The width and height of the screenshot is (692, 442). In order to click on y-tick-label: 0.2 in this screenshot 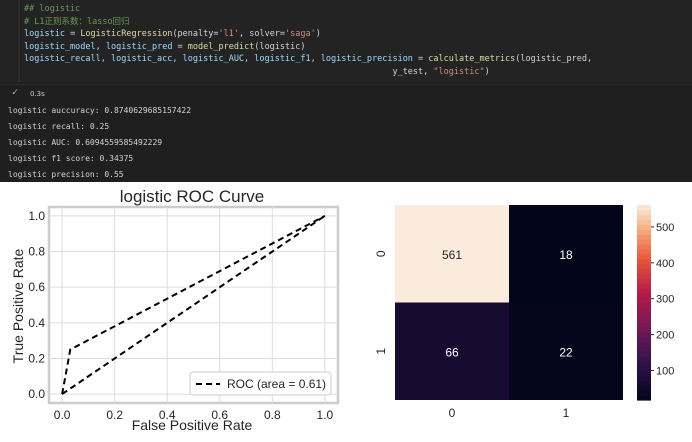, I will do `click(36, 358)`.